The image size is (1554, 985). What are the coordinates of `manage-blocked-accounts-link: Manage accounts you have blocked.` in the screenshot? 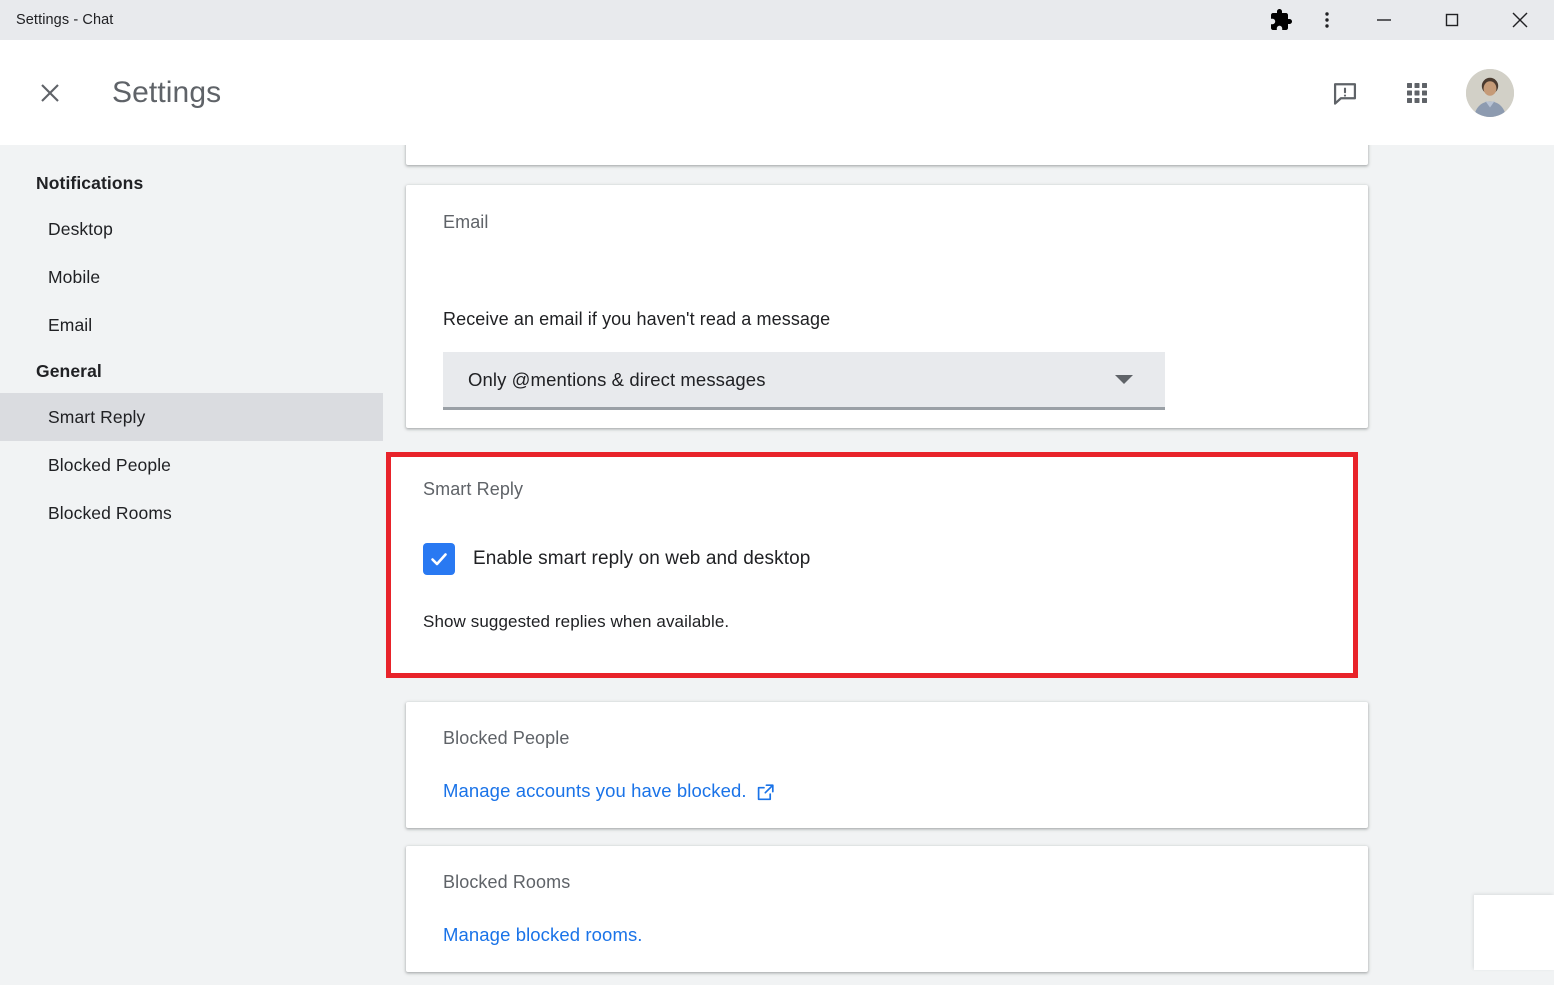 It's located at (609, 791).